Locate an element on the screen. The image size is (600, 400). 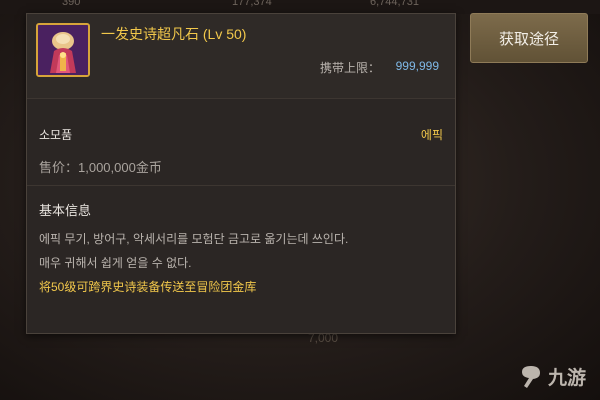
carry-limit-value: 999,999 is located at coordinates (417, 66).